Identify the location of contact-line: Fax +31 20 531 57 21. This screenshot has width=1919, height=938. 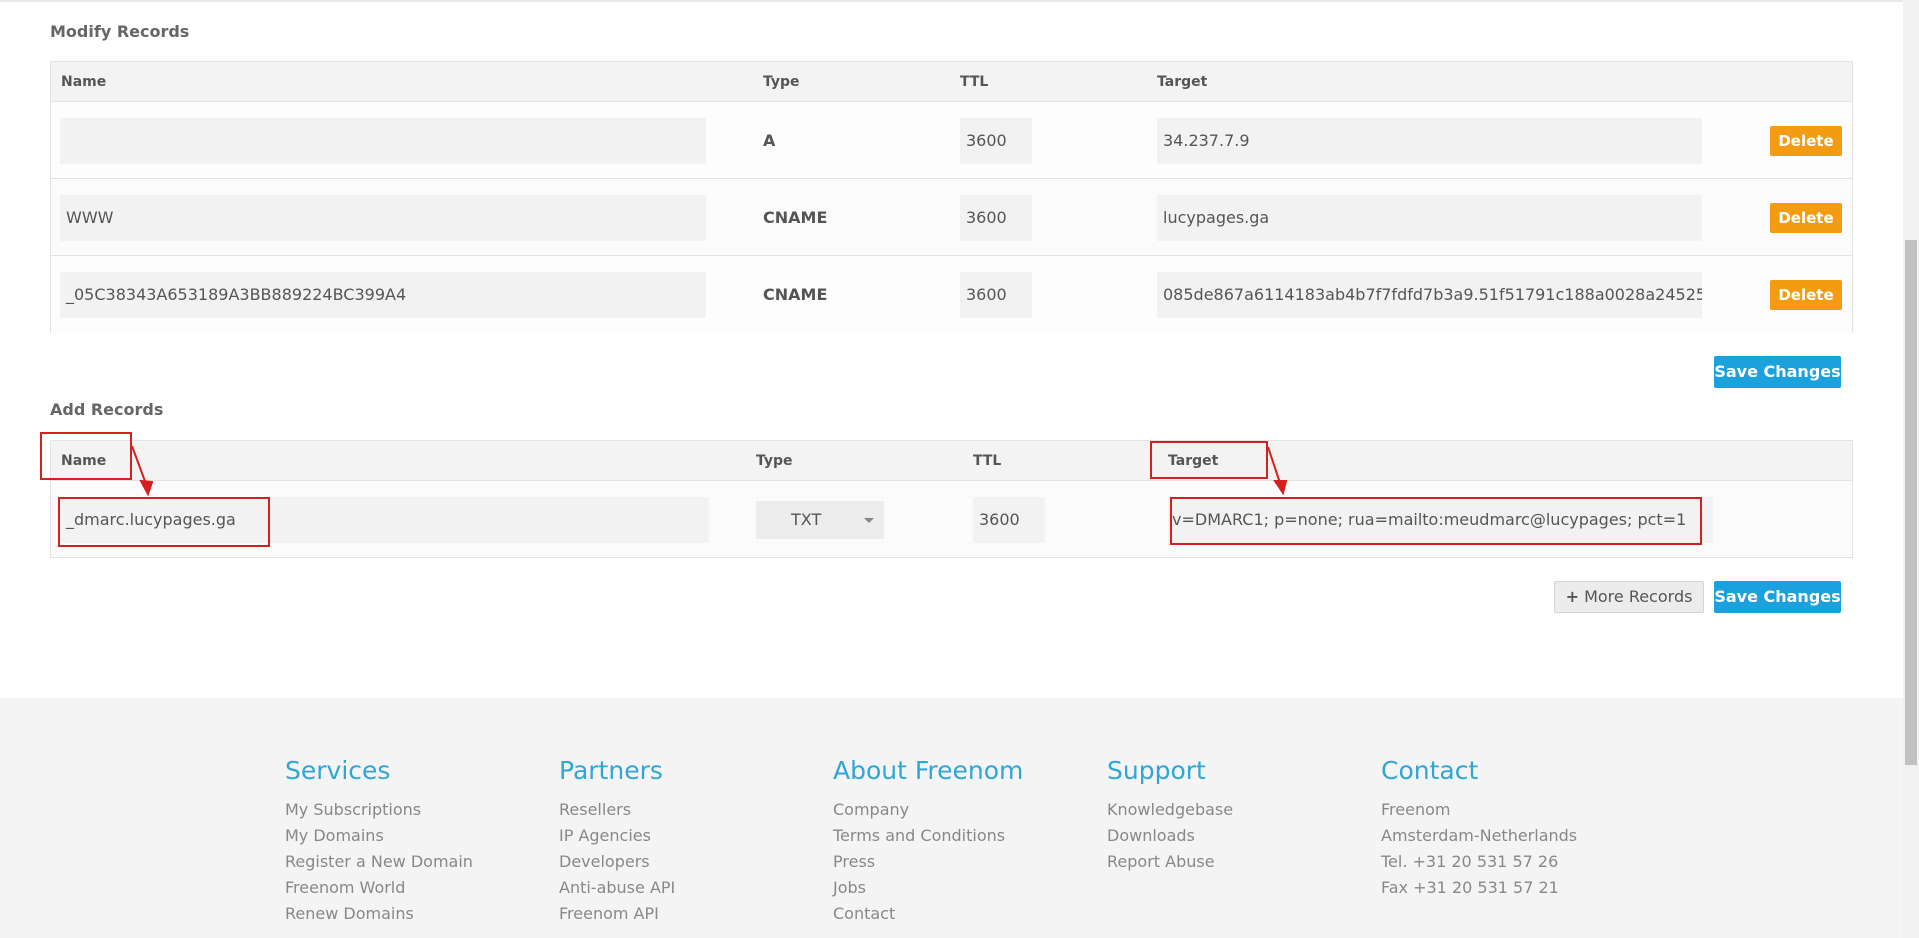
(1470, 887).